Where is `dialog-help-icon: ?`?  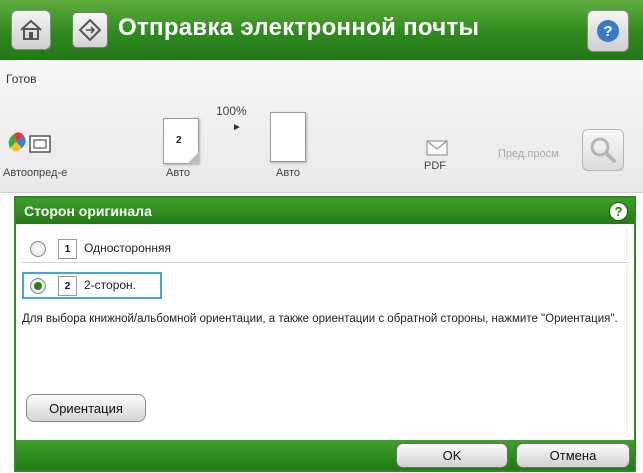
dialog-help-icon: ? is located at coordinates (618, 211).